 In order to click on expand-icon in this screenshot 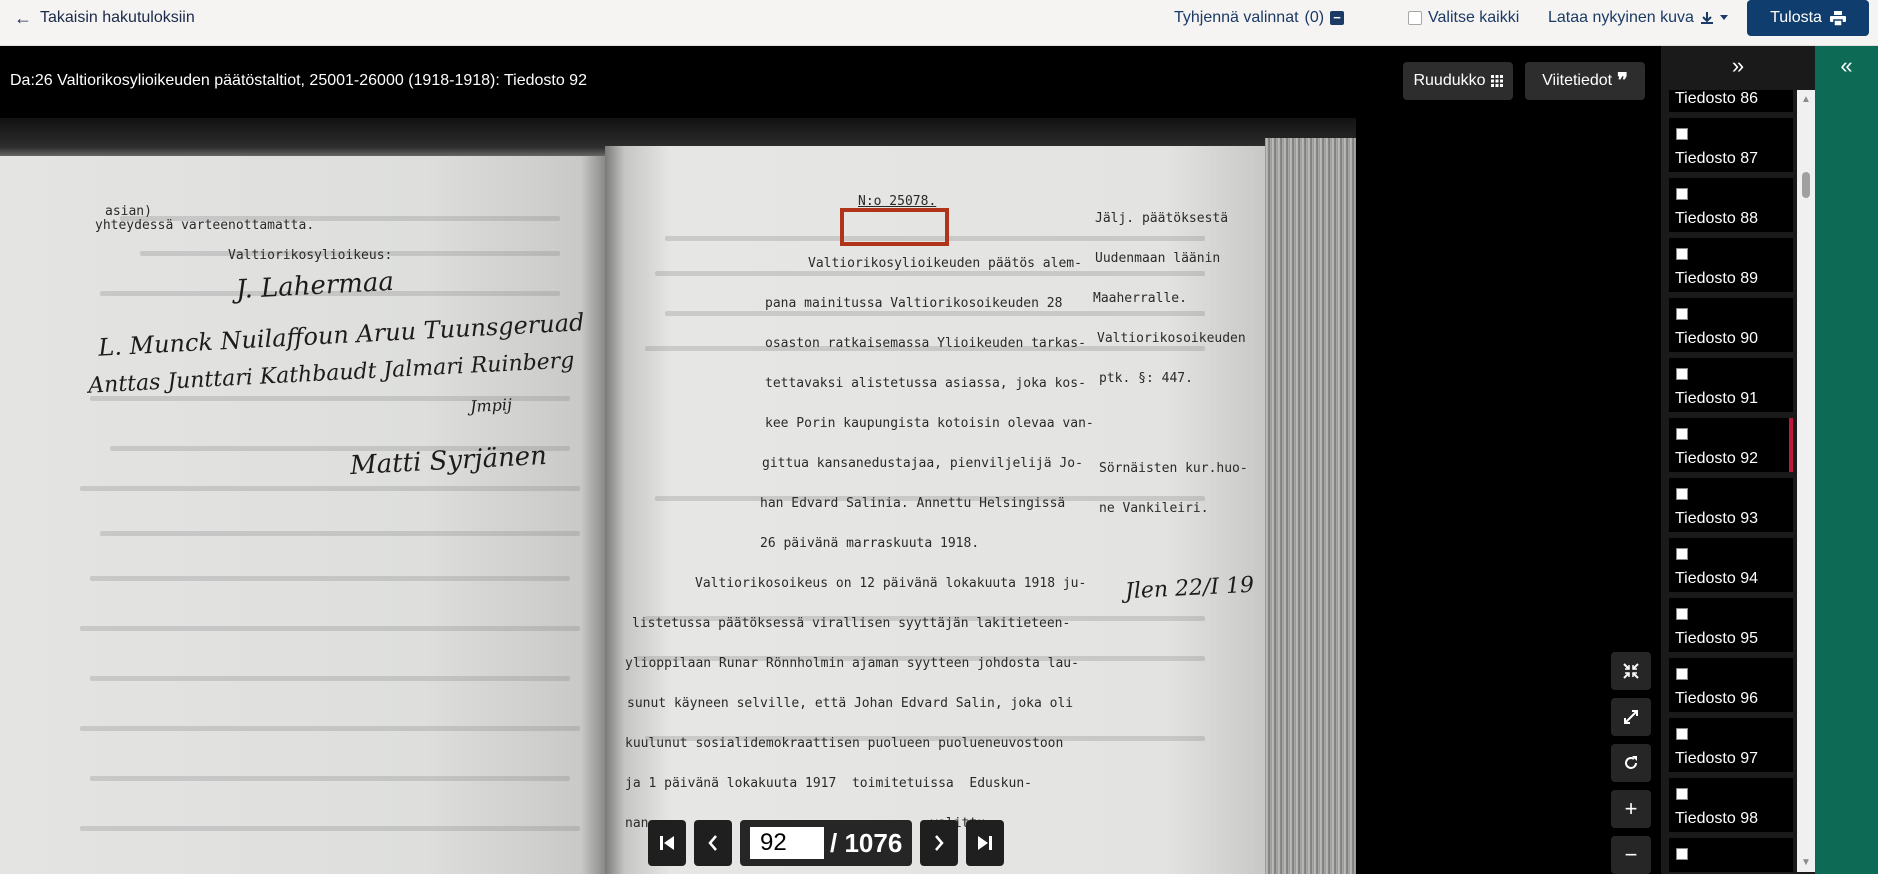, I will do `click(1631, 717)`.